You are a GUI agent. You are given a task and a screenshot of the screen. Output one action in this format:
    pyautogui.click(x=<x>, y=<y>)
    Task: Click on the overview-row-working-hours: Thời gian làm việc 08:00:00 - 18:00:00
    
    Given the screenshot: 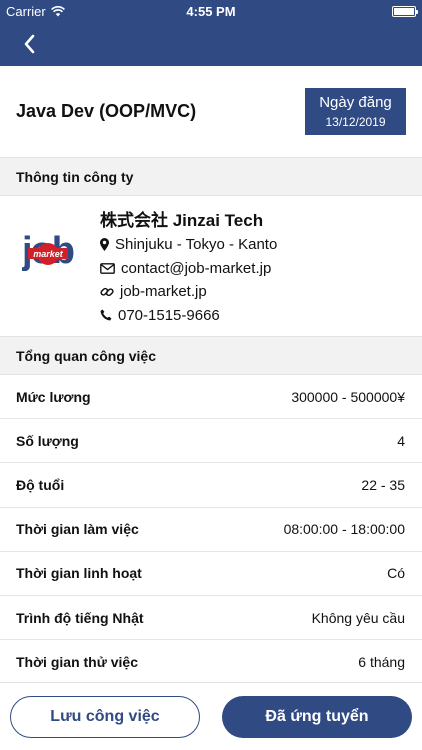 What is the action you would take?
    pyautogui.click(x=211, y=530)
    